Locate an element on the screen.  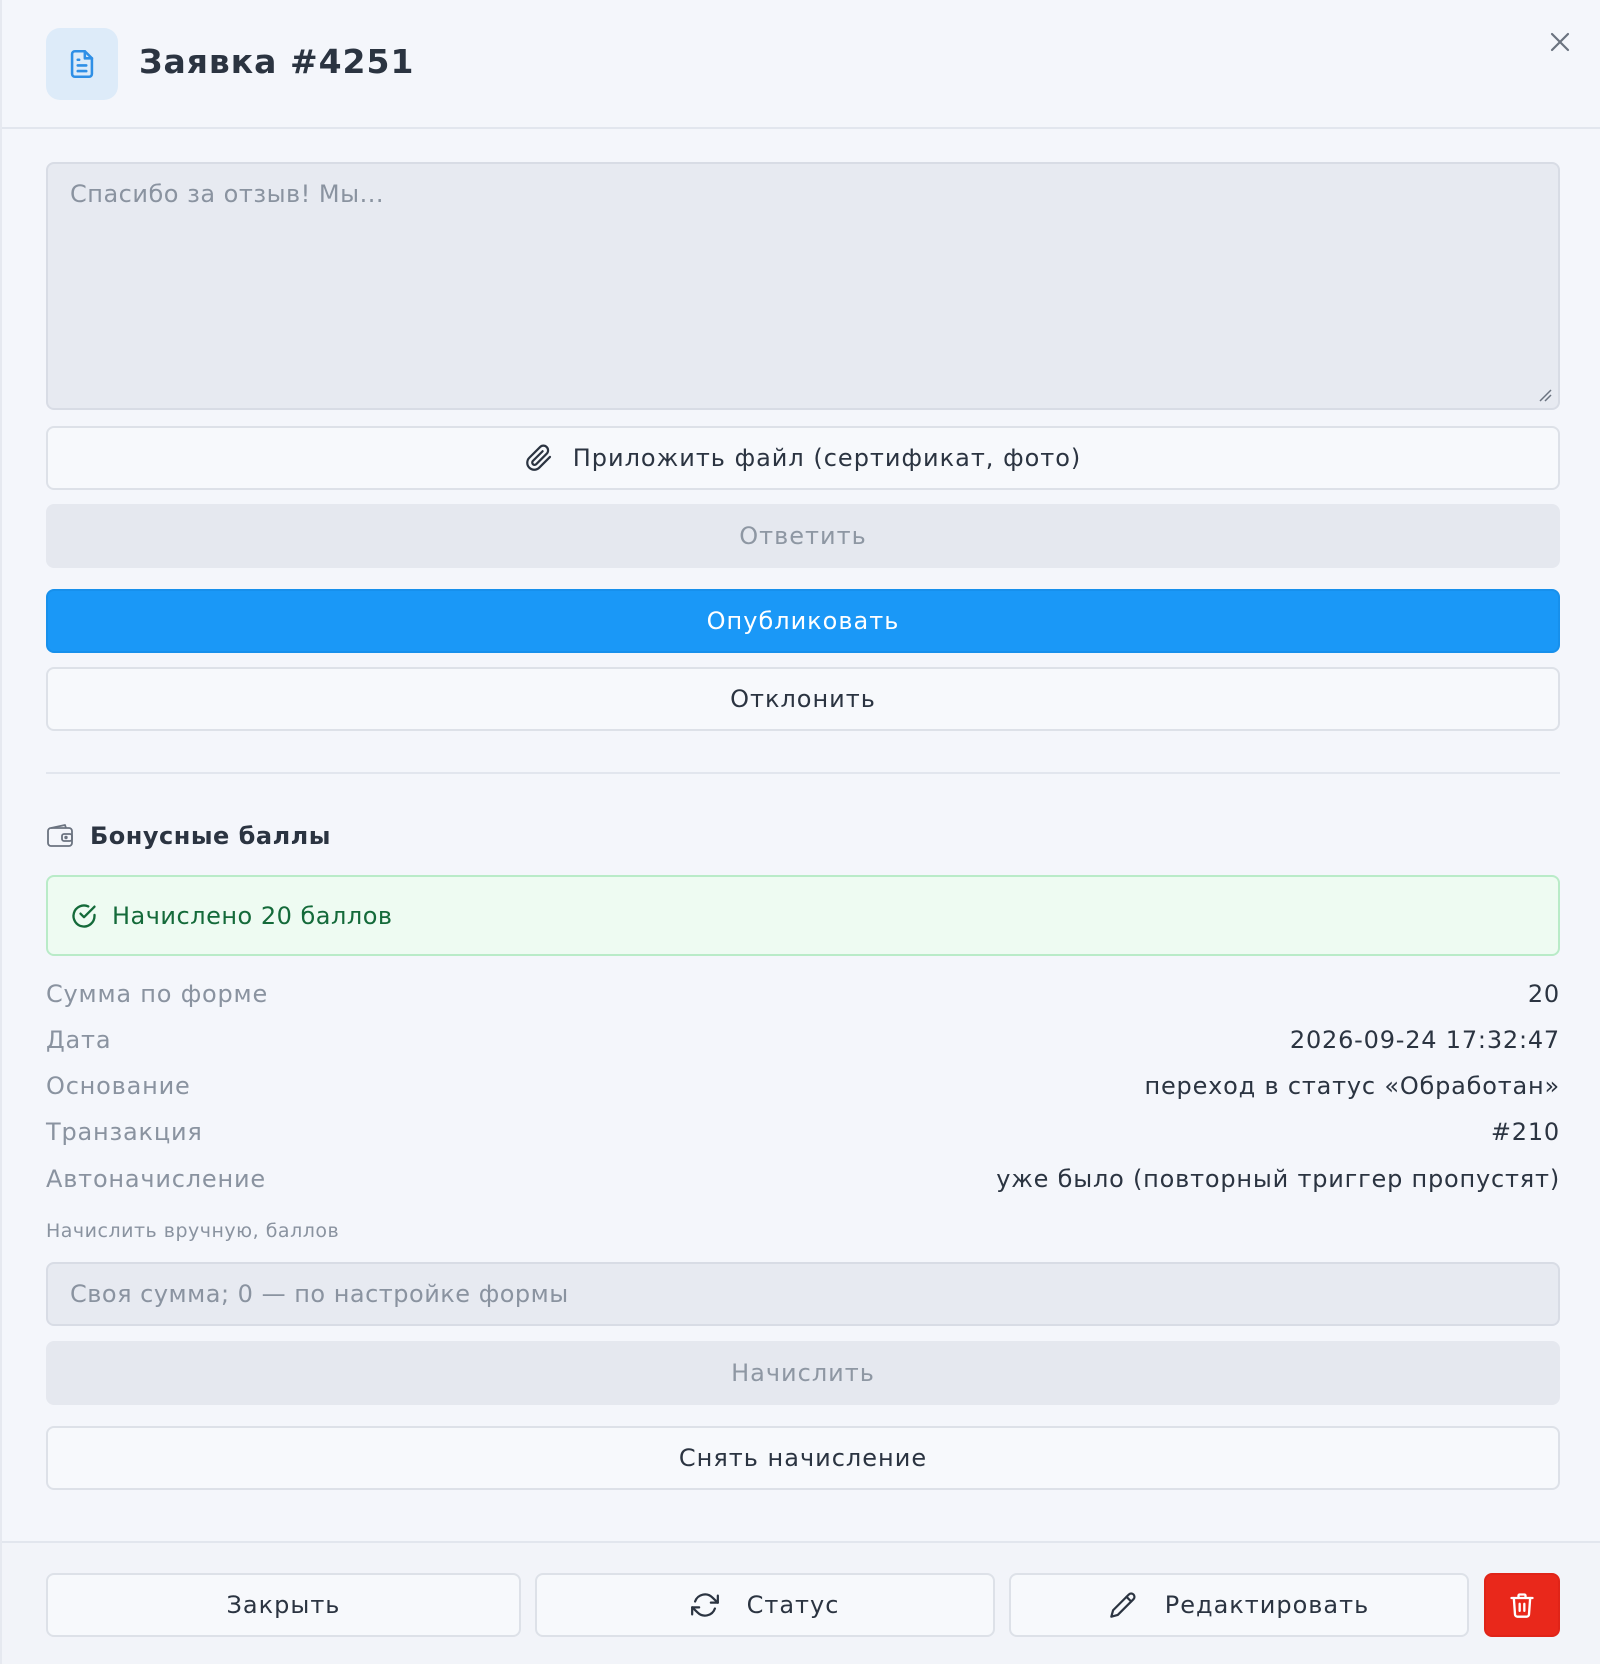
edit-button: Редактировать is located at coordinates (1239, 1605).